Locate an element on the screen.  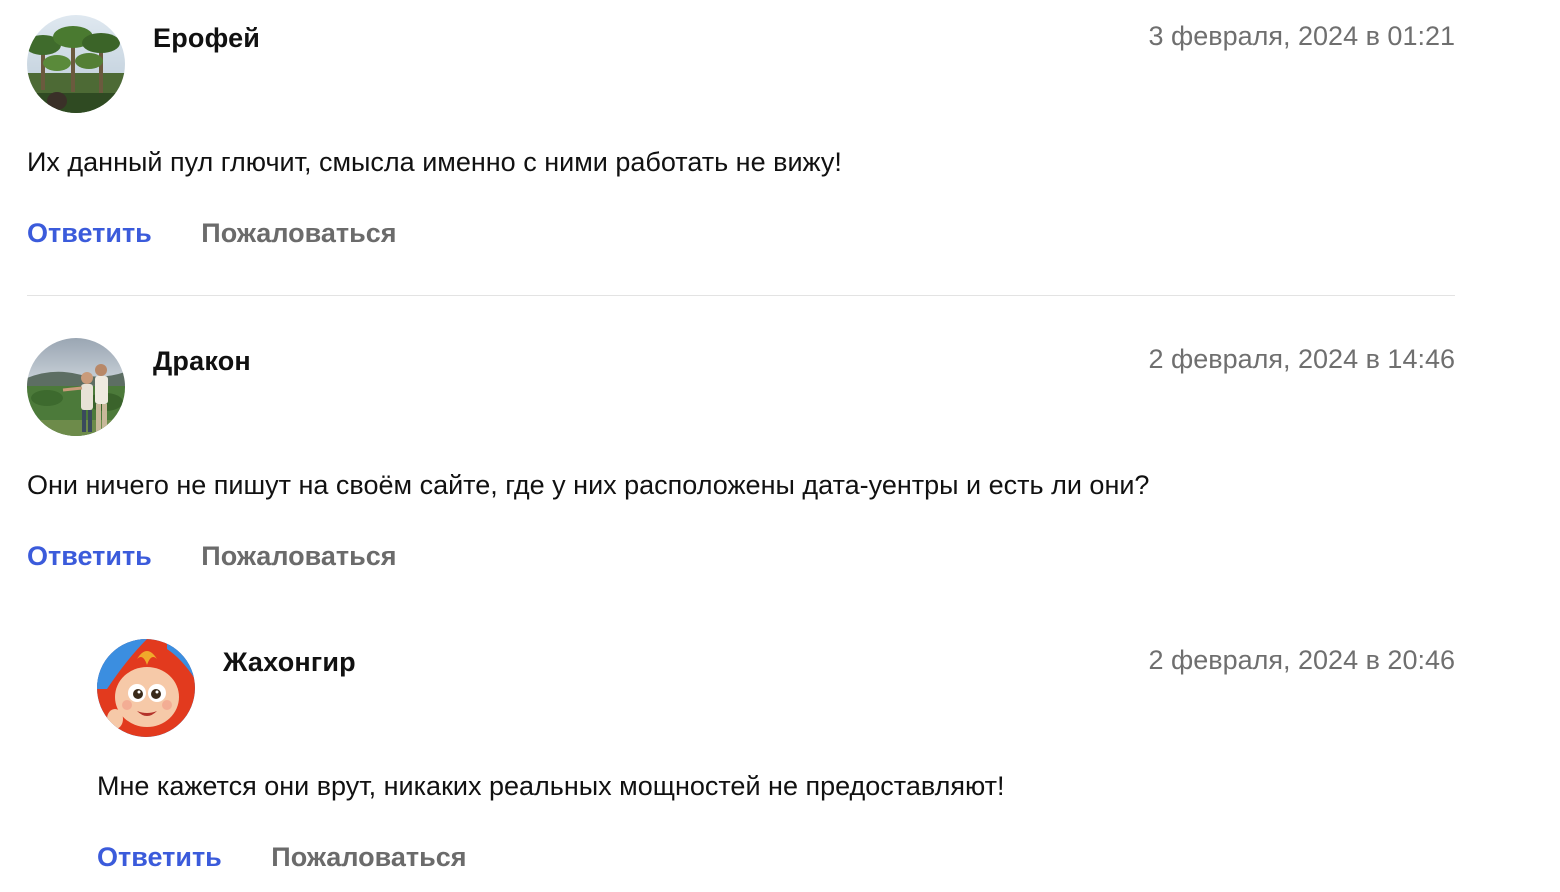
comment-author: Дракон is located at coordinates (202, 361).